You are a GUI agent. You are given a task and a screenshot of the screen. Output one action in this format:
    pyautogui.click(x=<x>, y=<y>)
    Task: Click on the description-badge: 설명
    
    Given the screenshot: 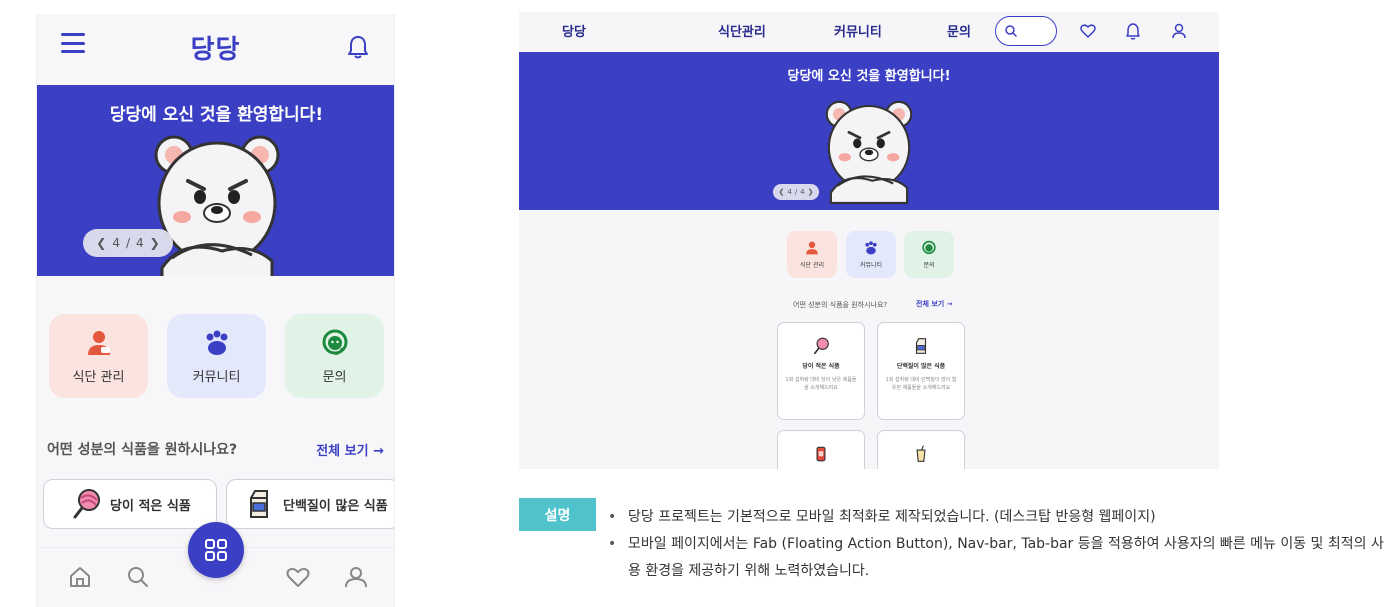 What is the action you would take?
    pyautogui.click(x=557, y=514)
    